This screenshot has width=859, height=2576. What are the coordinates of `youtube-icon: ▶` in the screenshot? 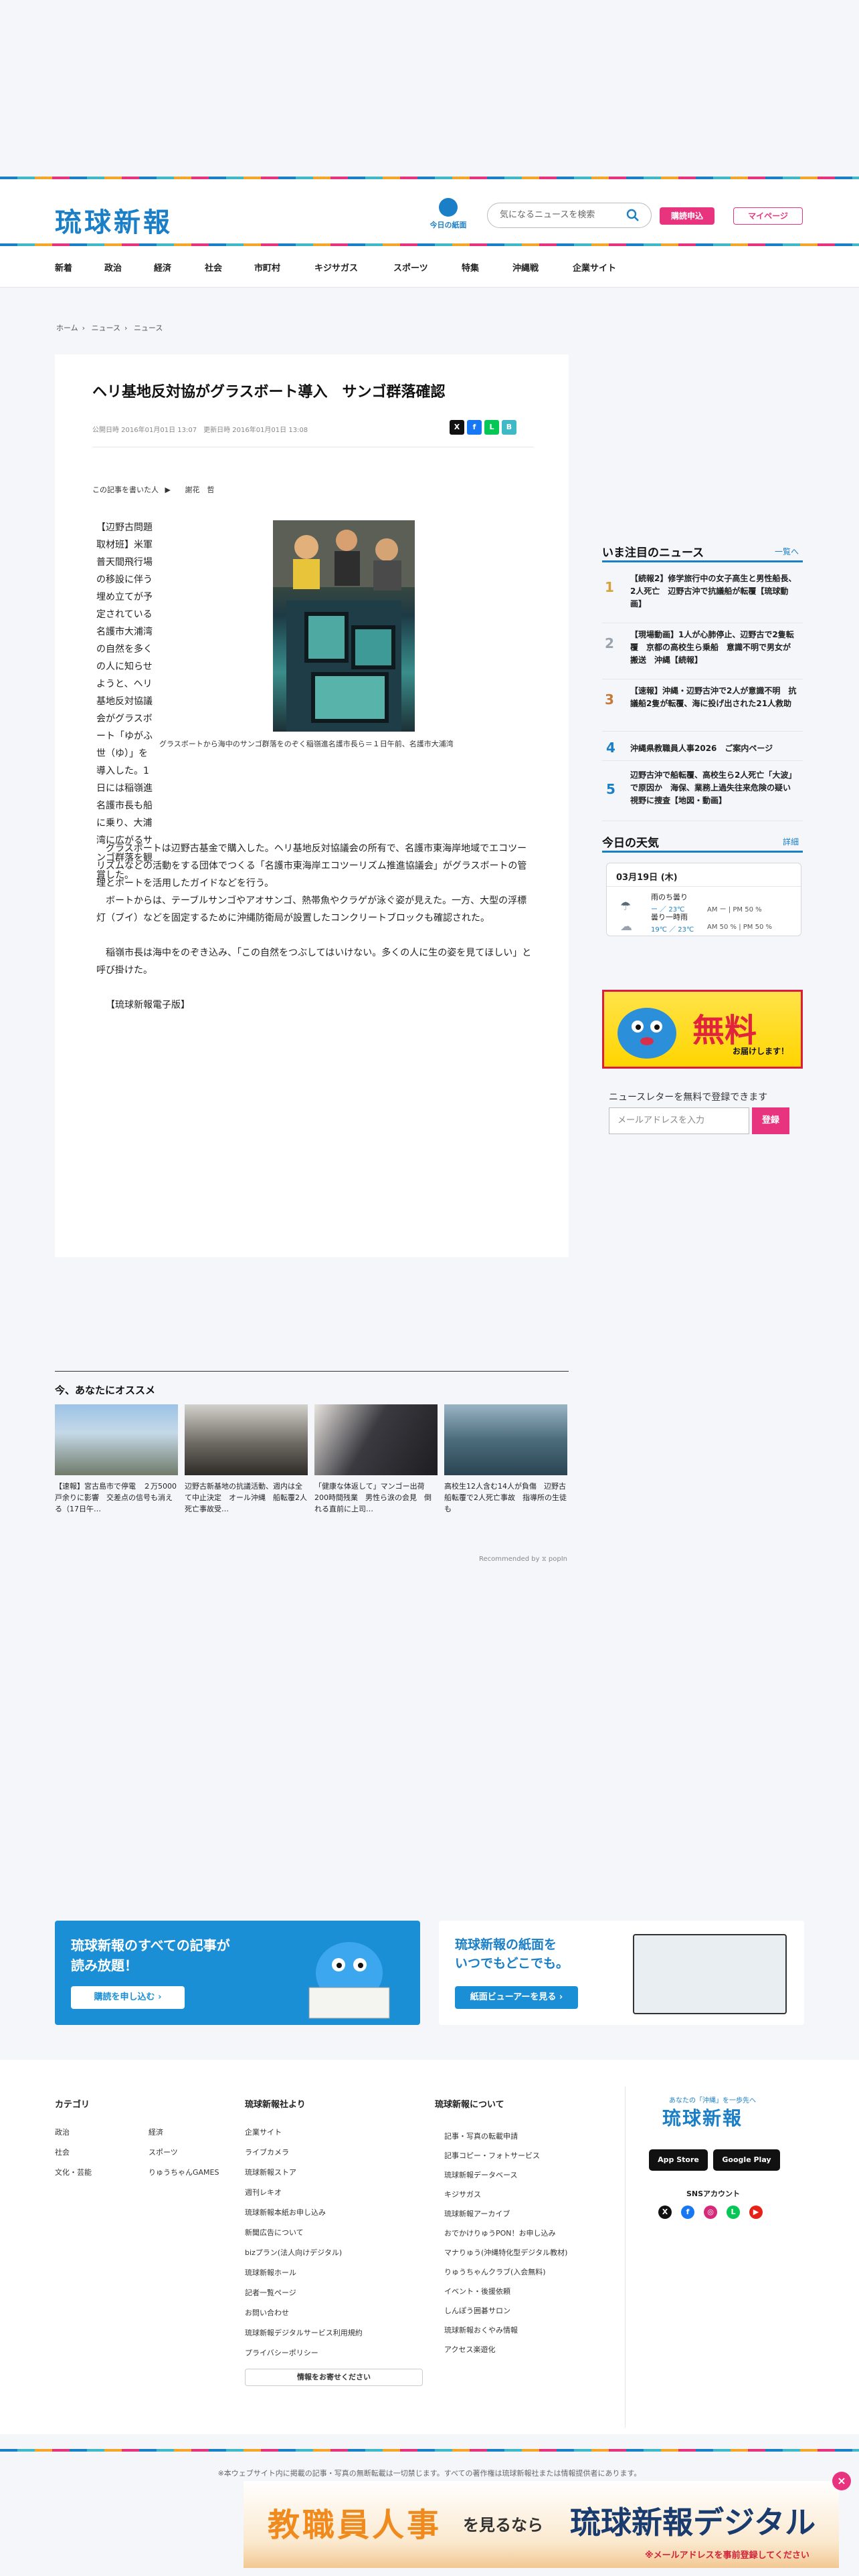 It's located at (756, 2212).